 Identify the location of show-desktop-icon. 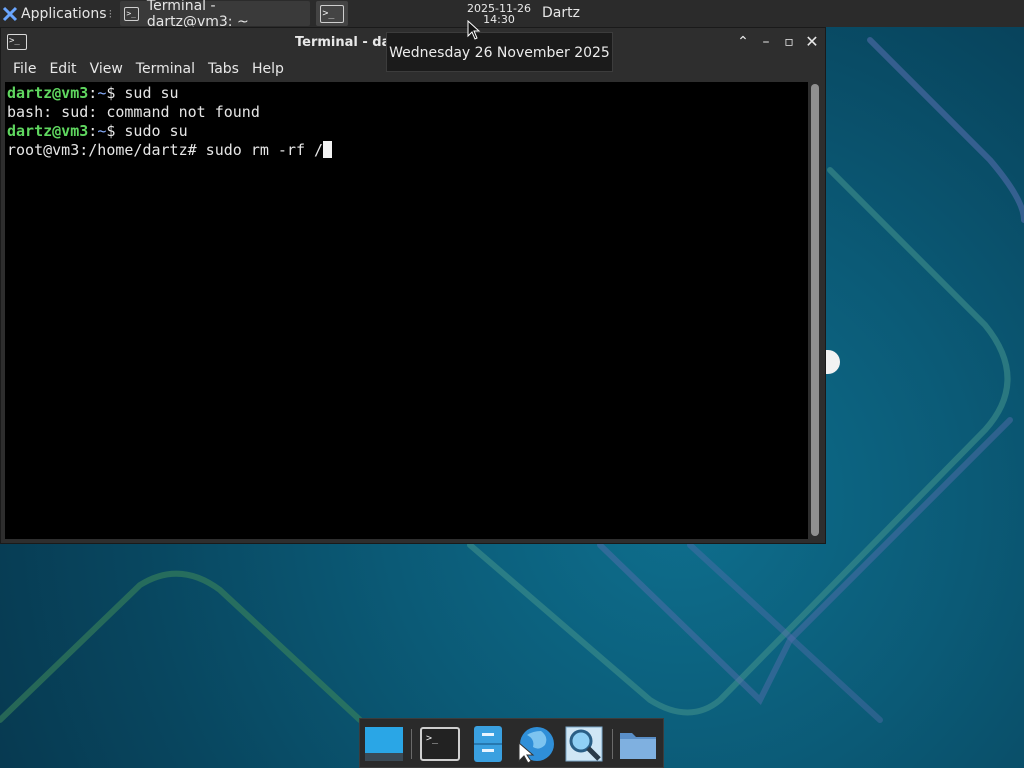
(384, 744).